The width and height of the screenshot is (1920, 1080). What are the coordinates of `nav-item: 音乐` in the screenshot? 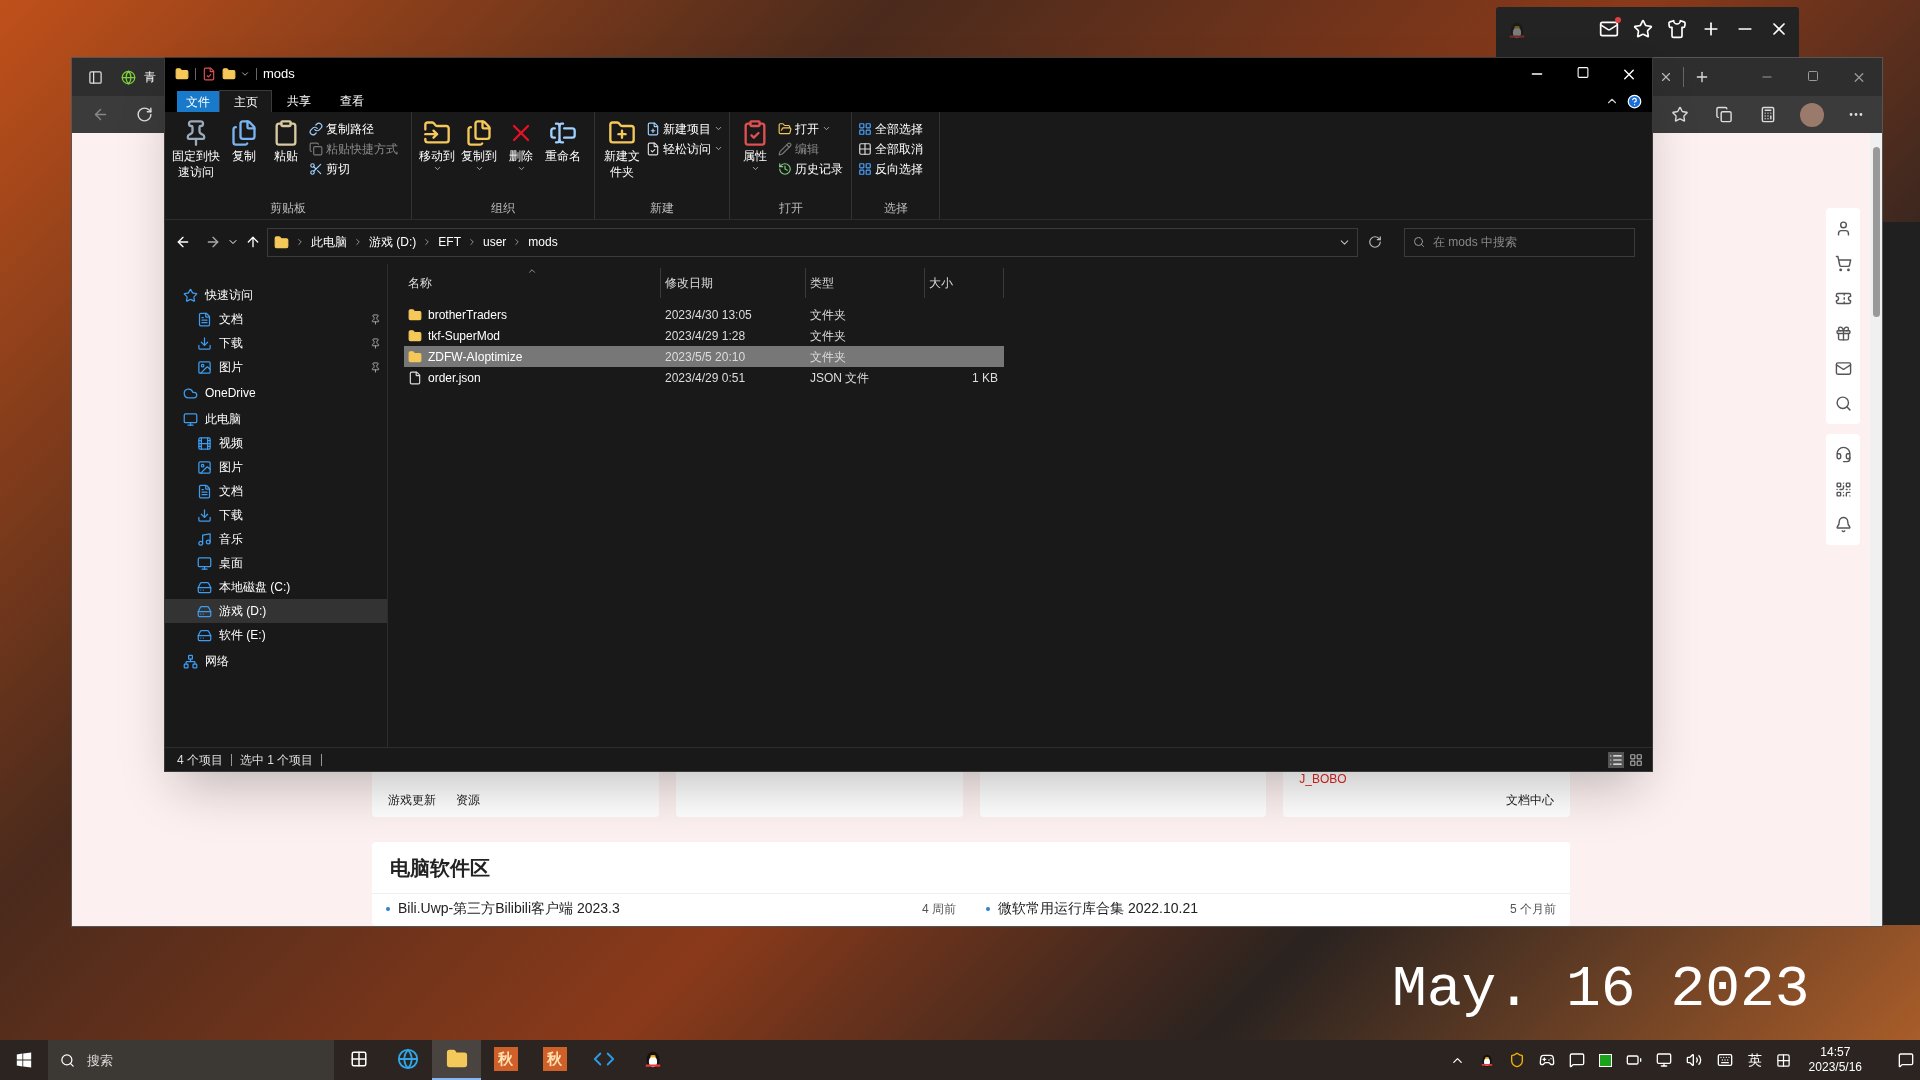 It's located at (276, 539).